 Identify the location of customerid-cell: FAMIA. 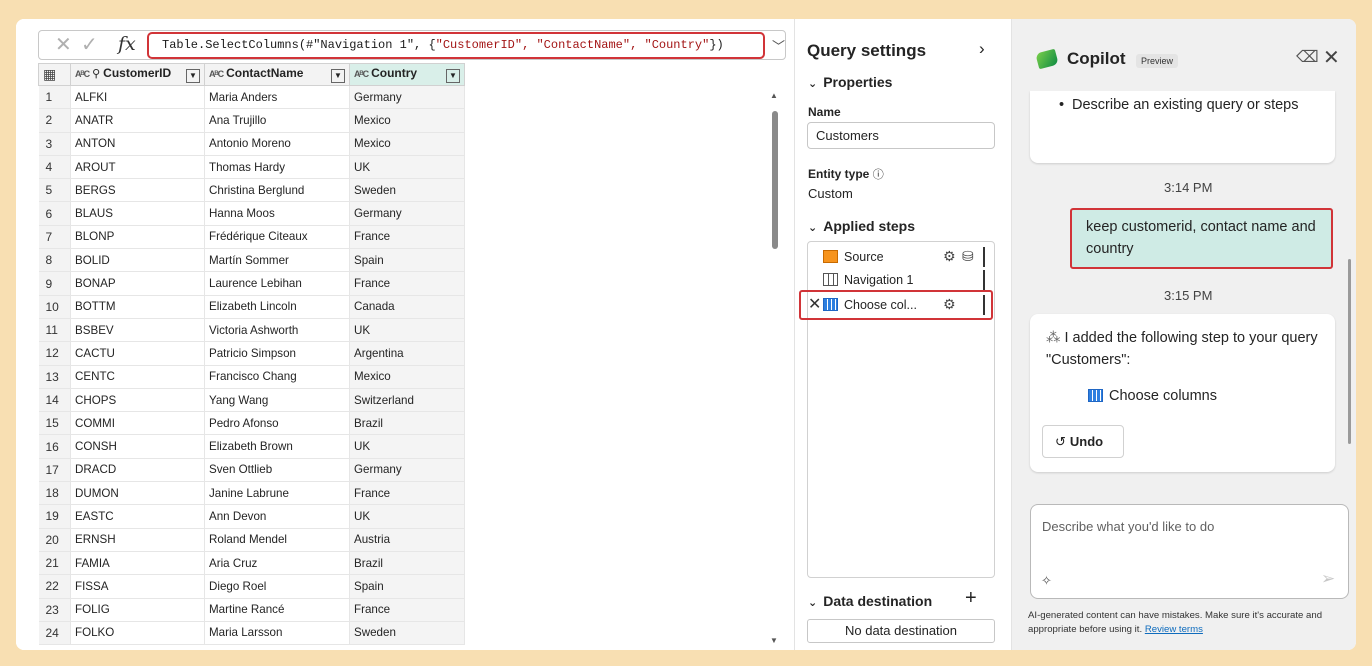
(137, 563).